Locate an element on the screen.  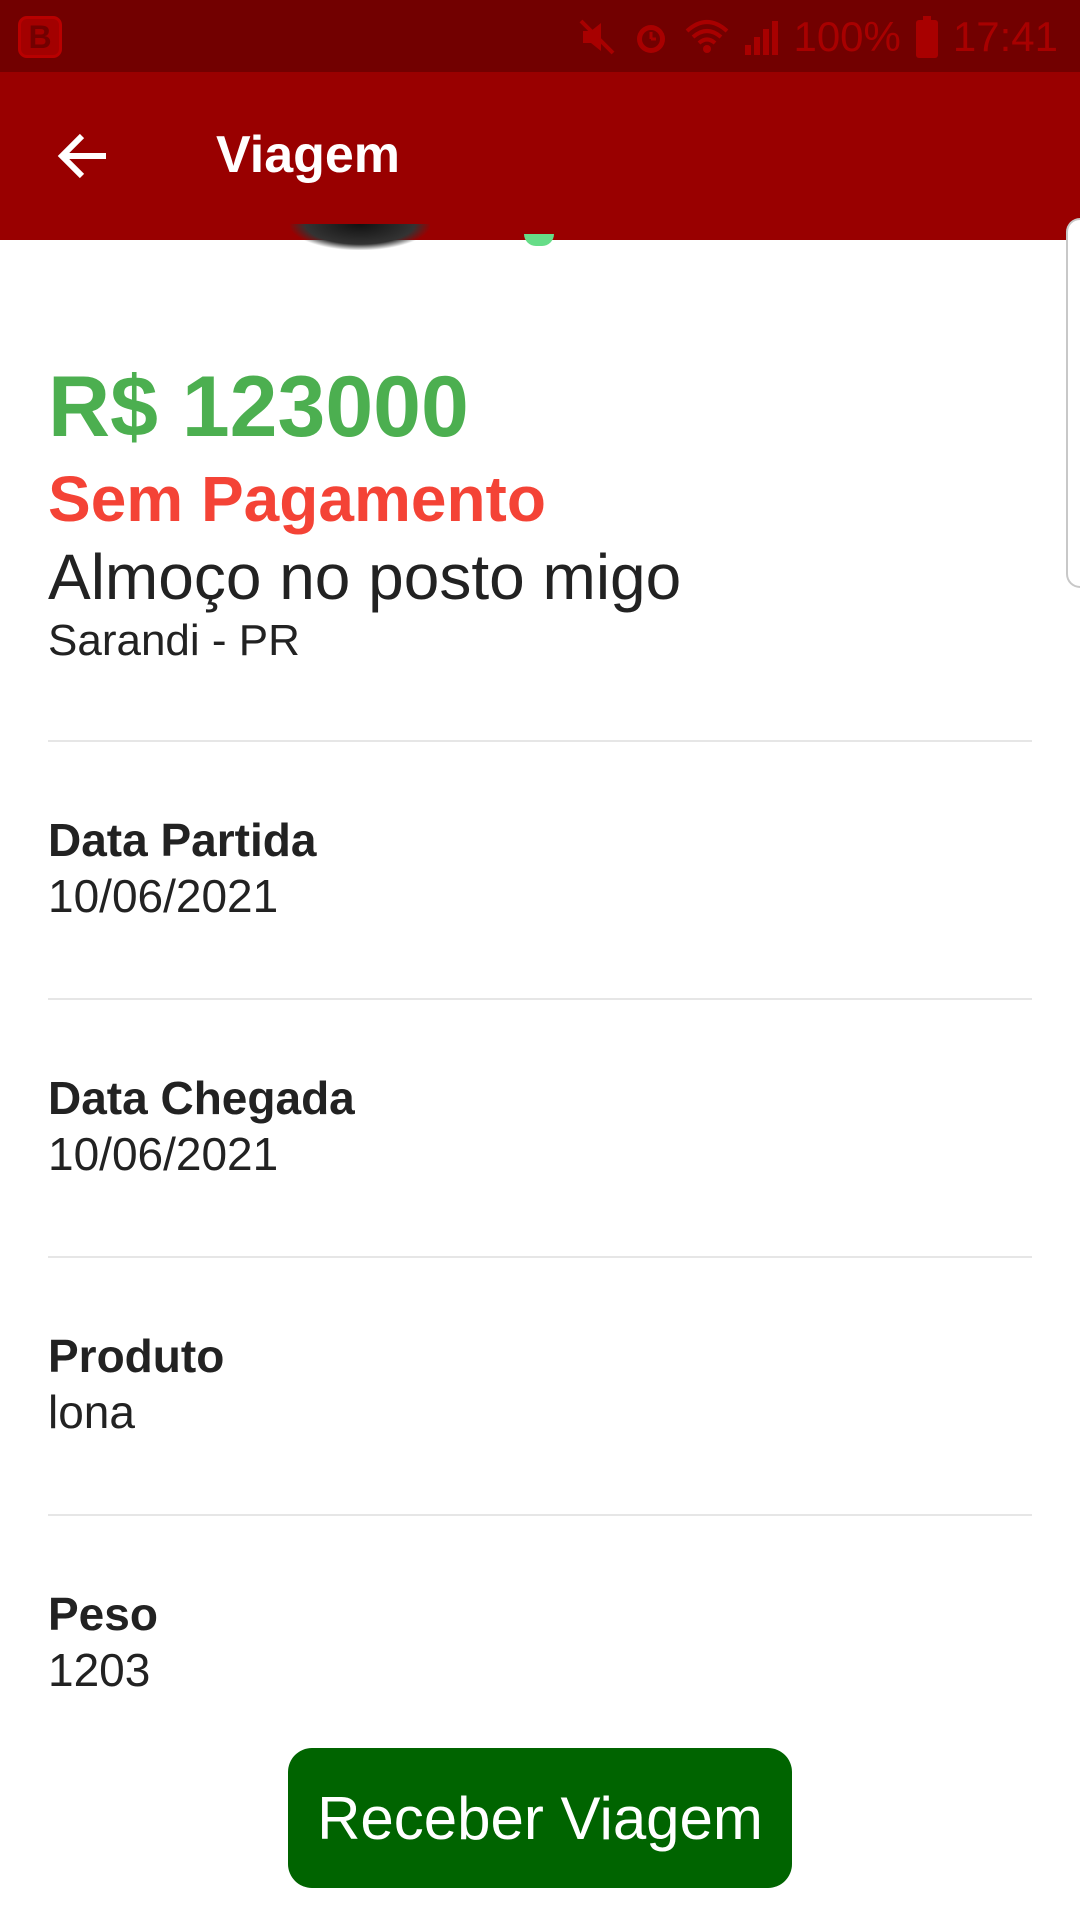
app-notification-icon: B is located at coordinates (40, 37).